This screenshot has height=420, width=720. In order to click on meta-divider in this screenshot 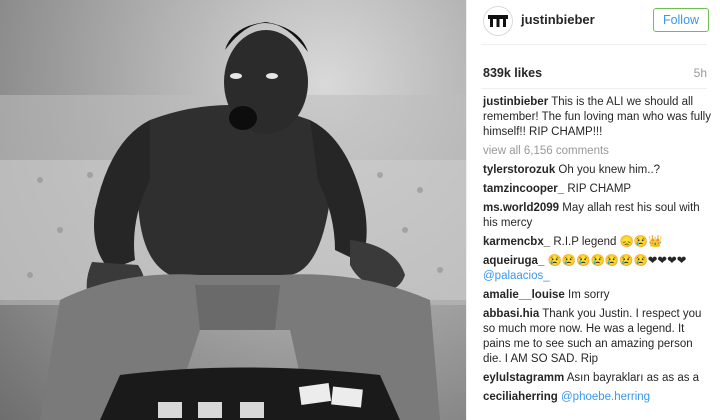, I will do `click(594, 88)`.